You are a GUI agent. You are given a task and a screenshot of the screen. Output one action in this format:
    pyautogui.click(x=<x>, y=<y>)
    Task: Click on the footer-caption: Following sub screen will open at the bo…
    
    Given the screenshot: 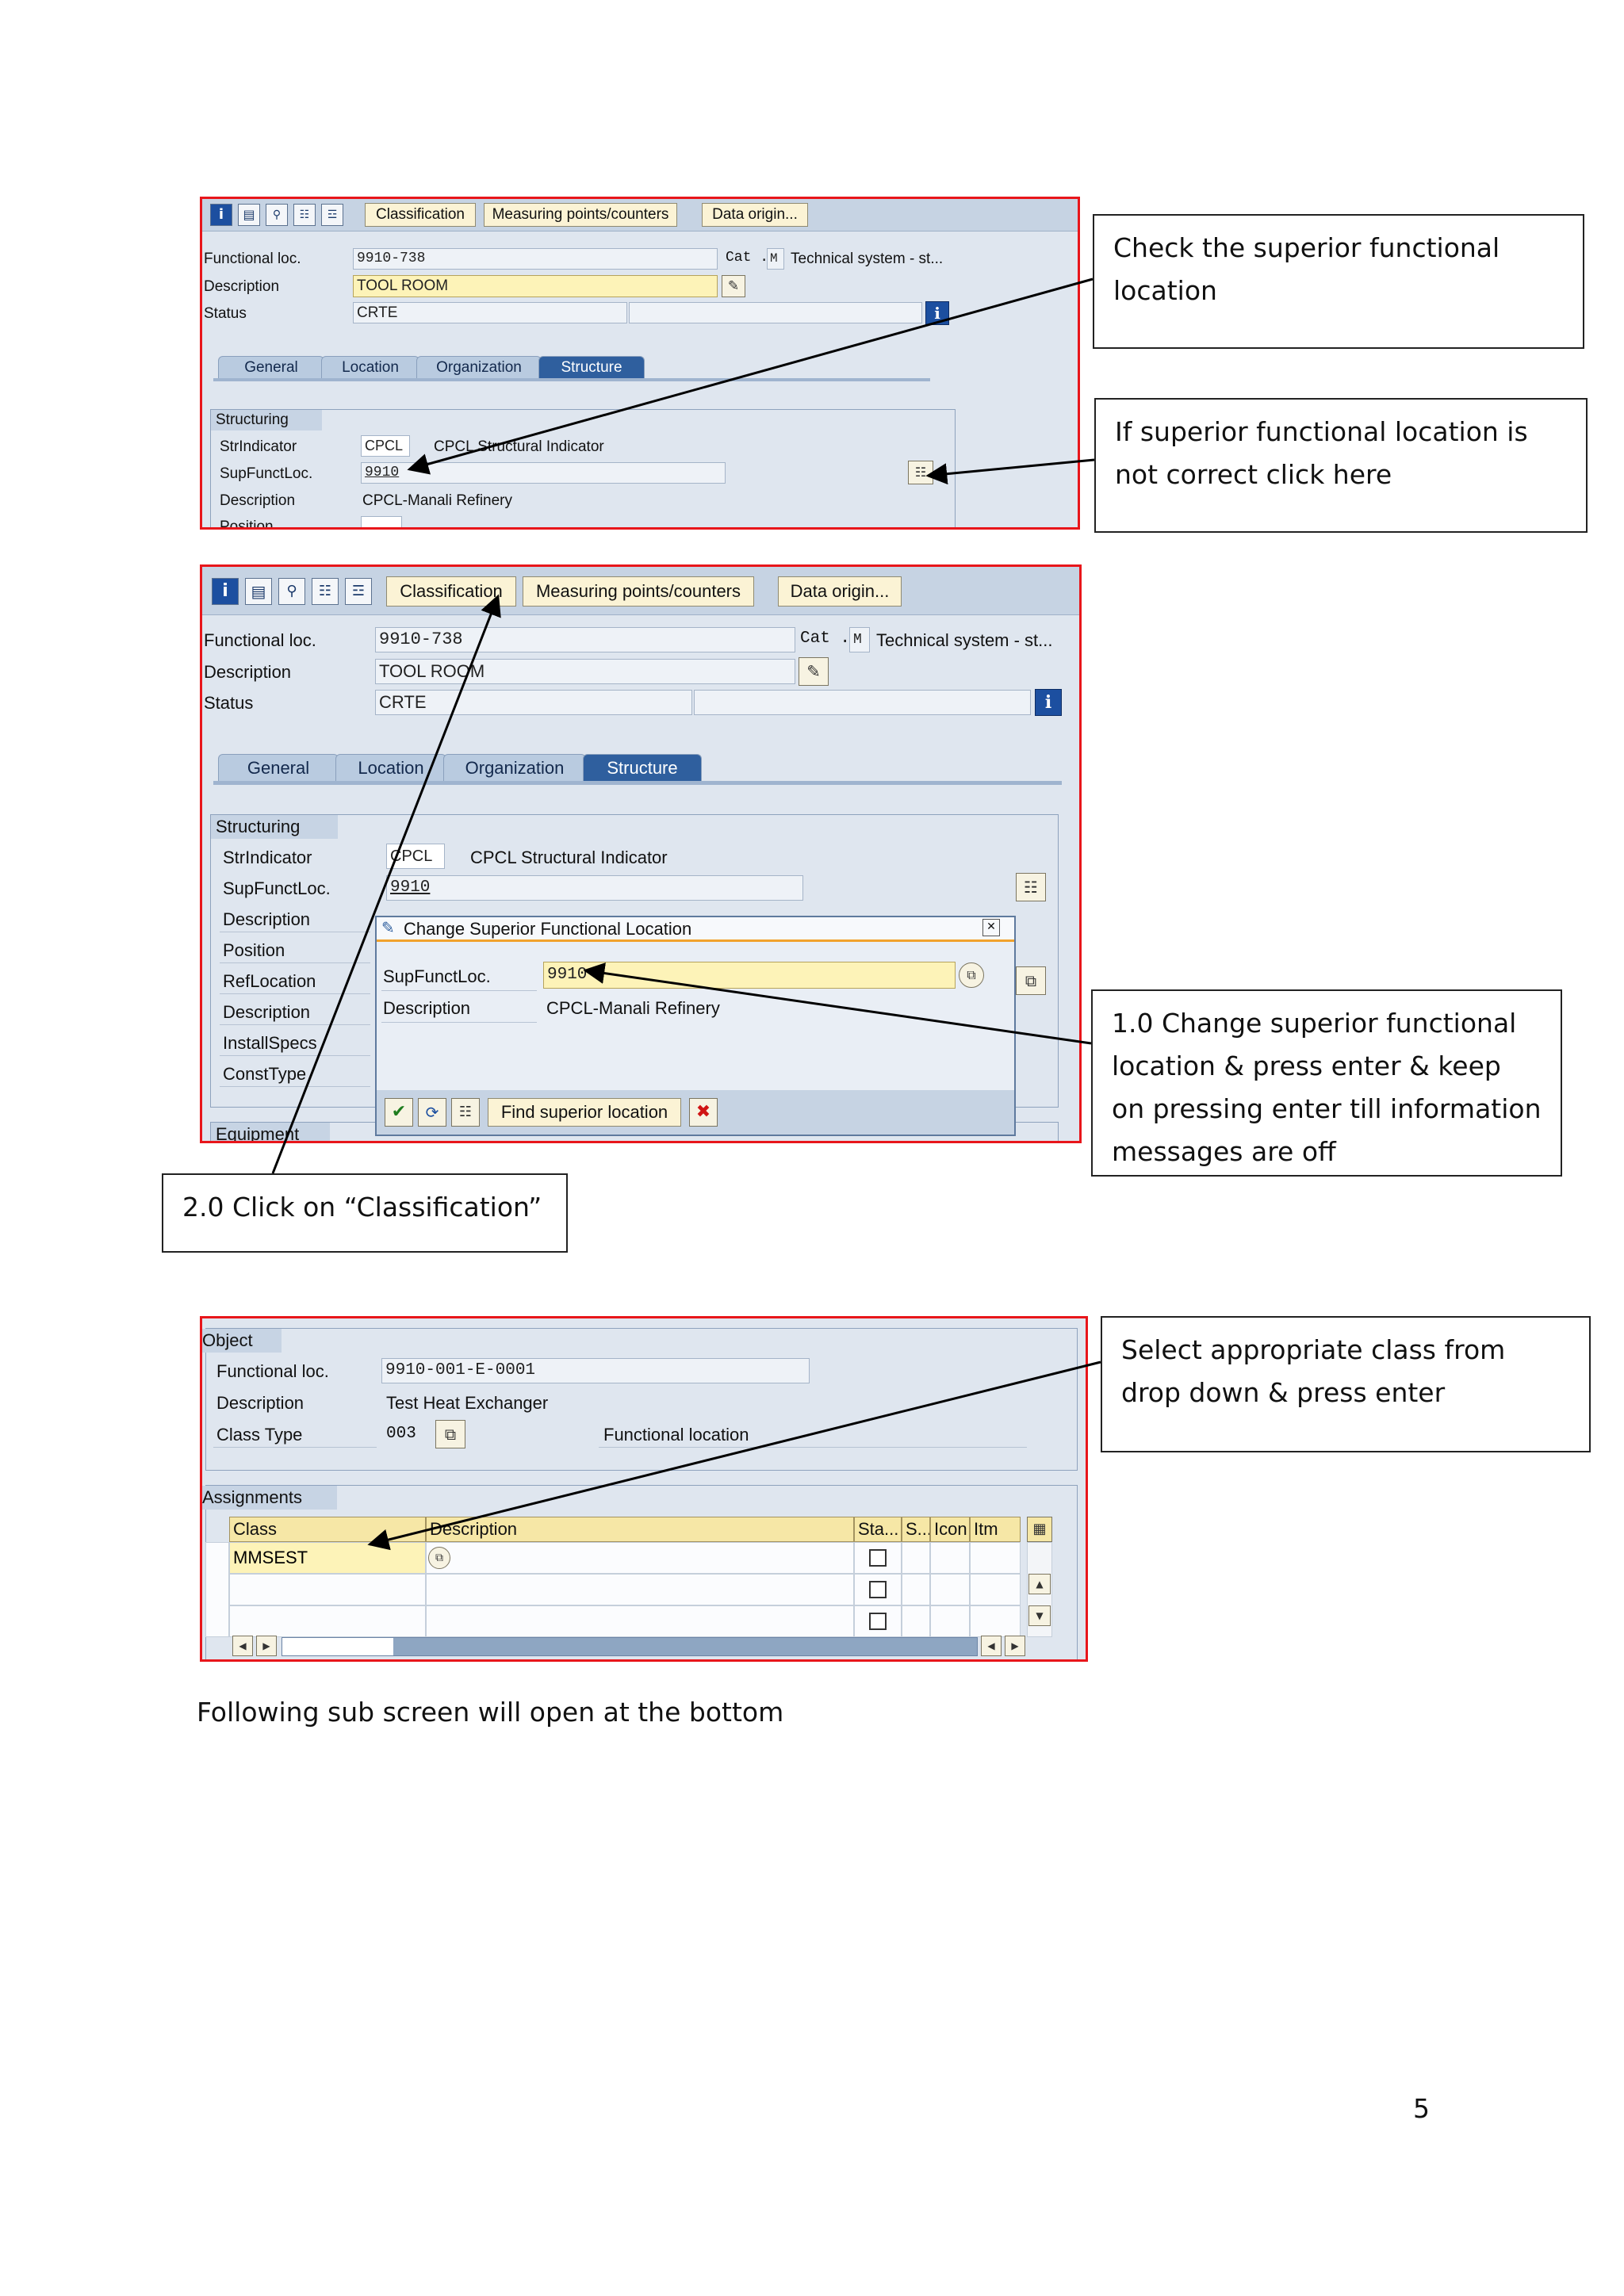 What is the action you would take?
    pyautogui.click(x=490, y=1713)
    